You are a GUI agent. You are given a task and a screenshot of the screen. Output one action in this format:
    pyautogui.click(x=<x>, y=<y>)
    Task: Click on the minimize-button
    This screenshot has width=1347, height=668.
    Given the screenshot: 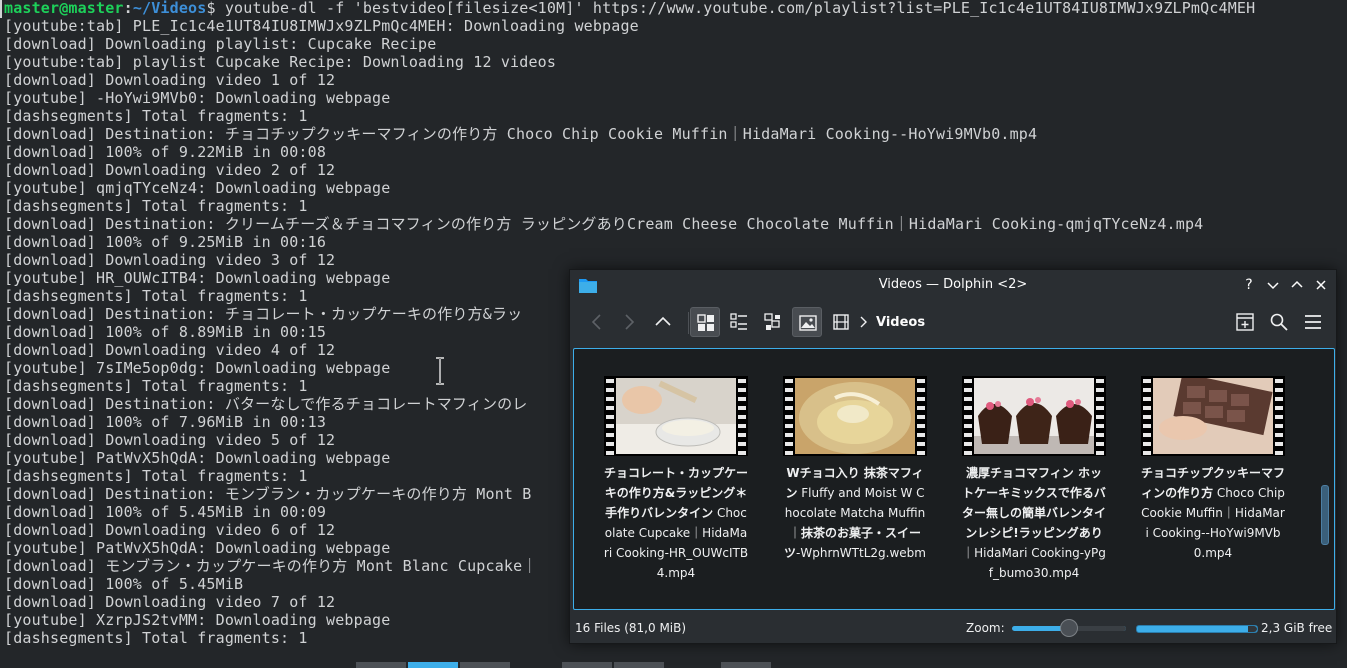 What is the action you would take?
    pyautogui.click(x=1273, y=285)
    